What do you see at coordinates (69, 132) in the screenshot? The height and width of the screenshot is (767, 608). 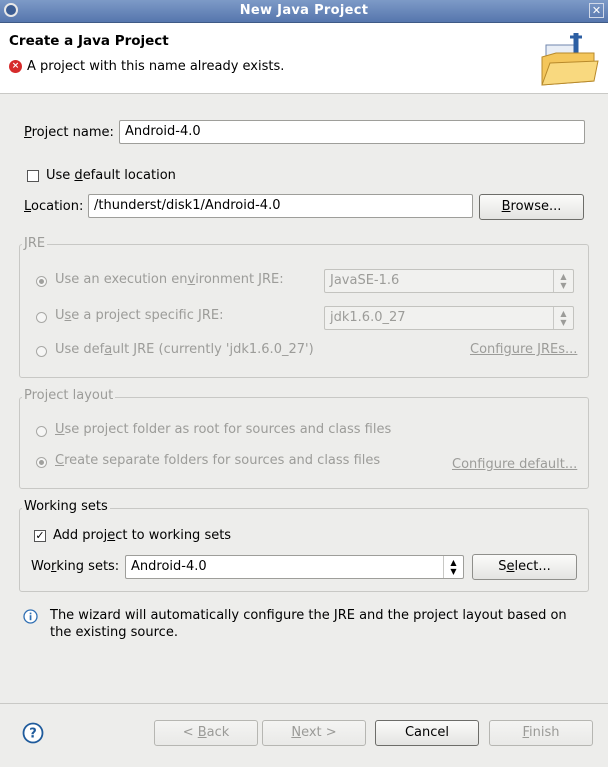 I see `project-name-label: Project name:` at bounding box center [69, 132].